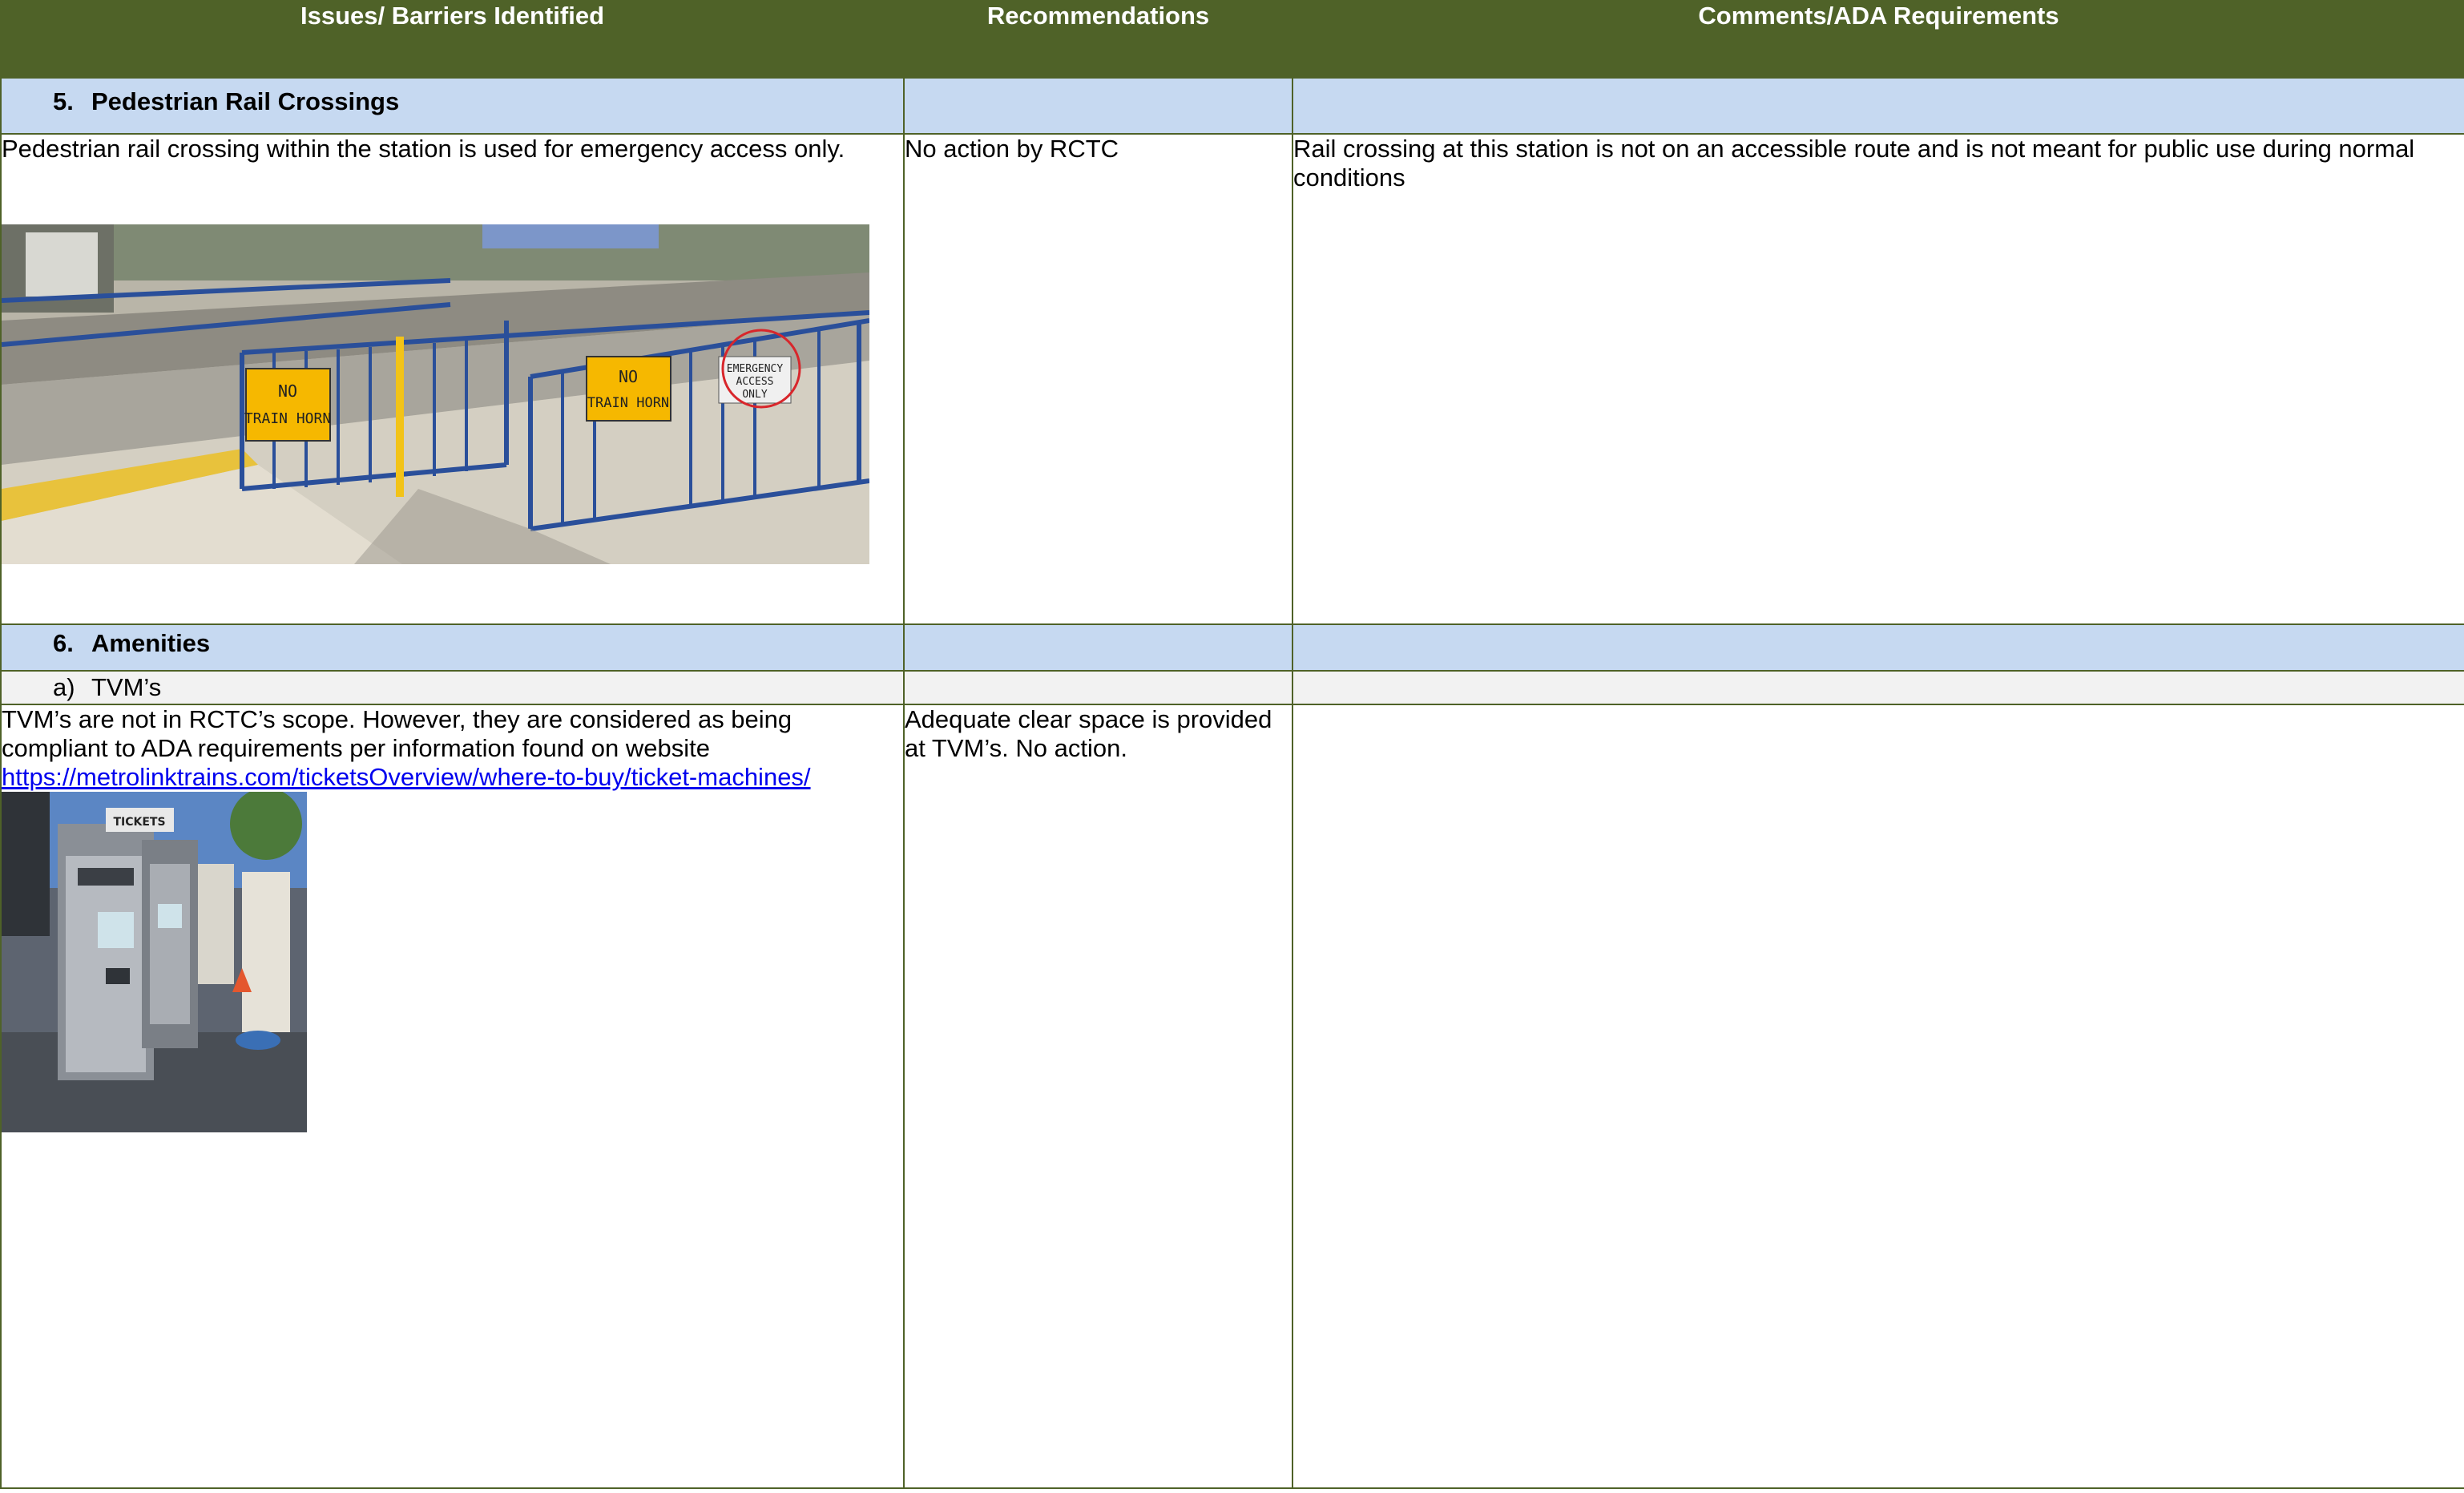 The image size is (2464, 1493). I want to click on sign-right-line1: NO, so click(628, 376).